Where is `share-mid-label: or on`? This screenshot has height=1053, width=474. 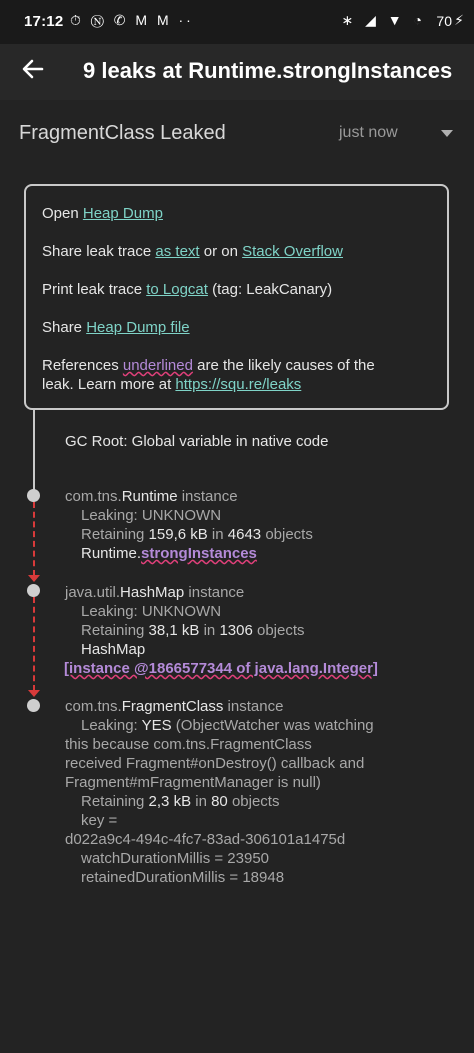 share-mid-label: or on is located at coordinates (221, 251).